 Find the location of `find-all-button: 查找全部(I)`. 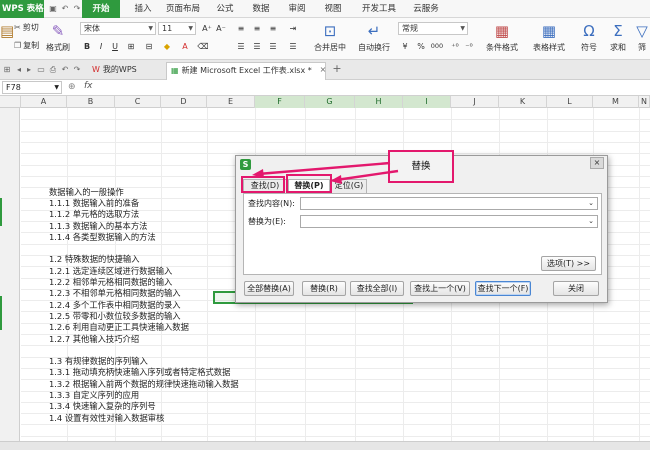

find-all-button: 查找全部(I) is located at coordinates (377, 288).